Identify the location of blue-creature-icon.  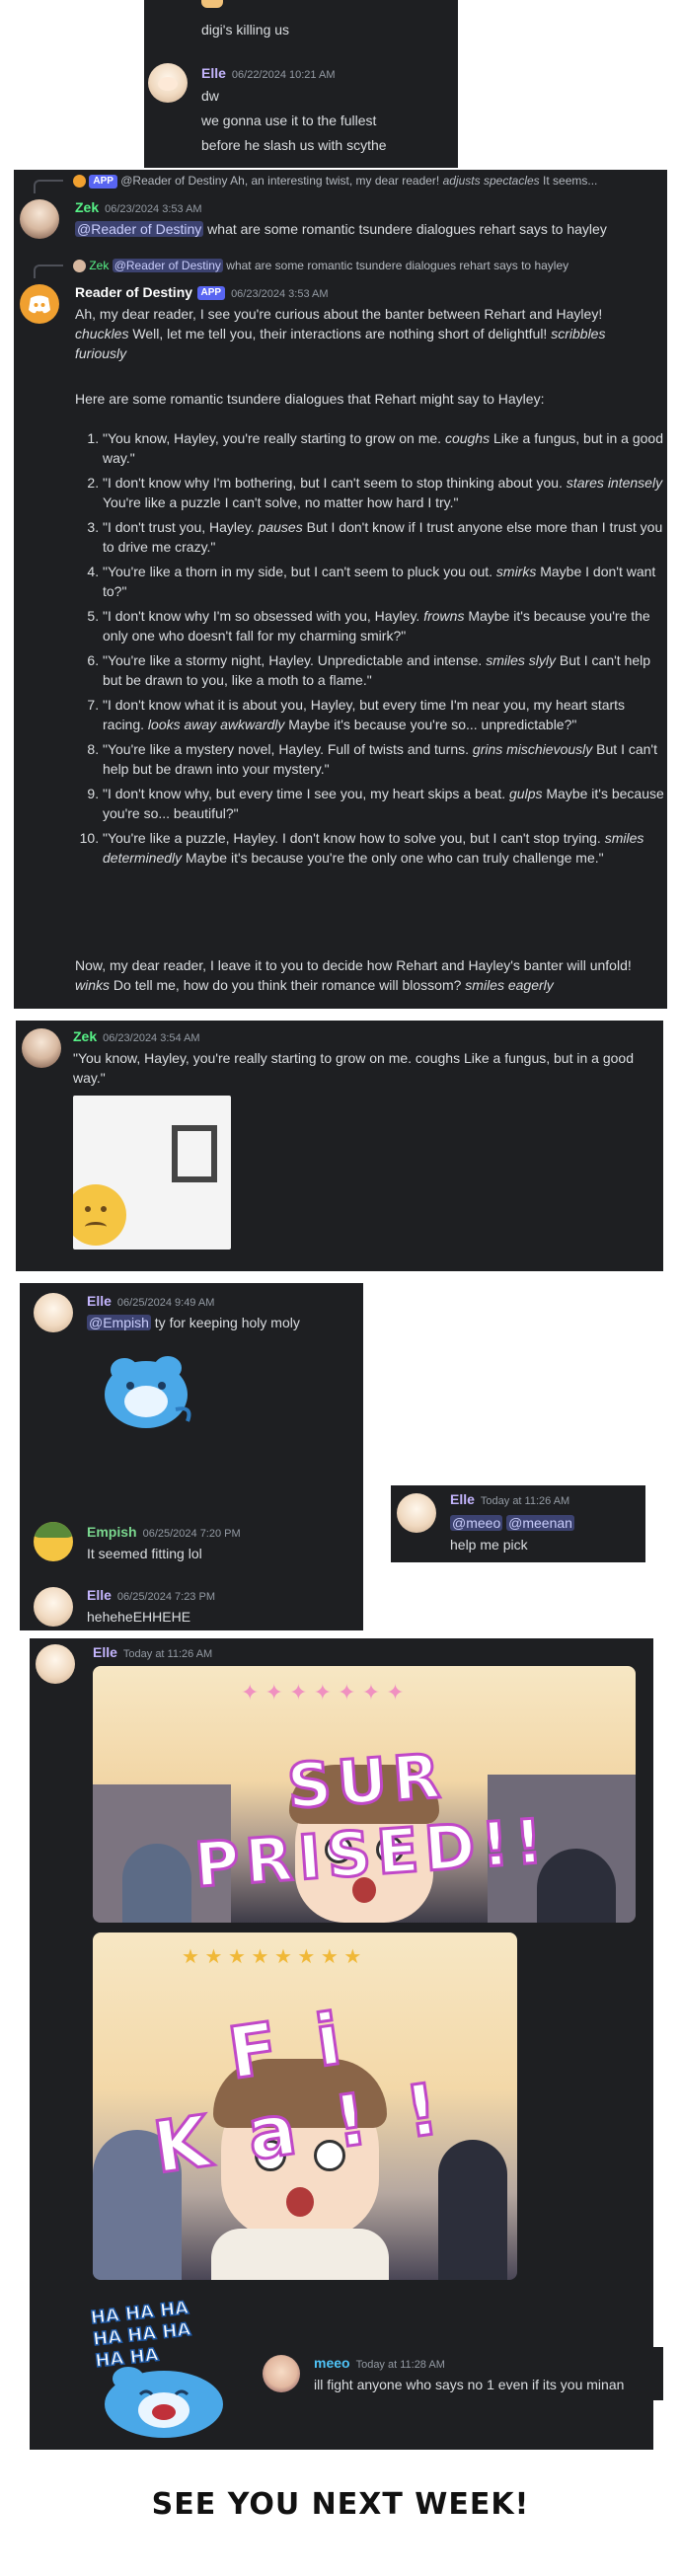
(164, 2402).